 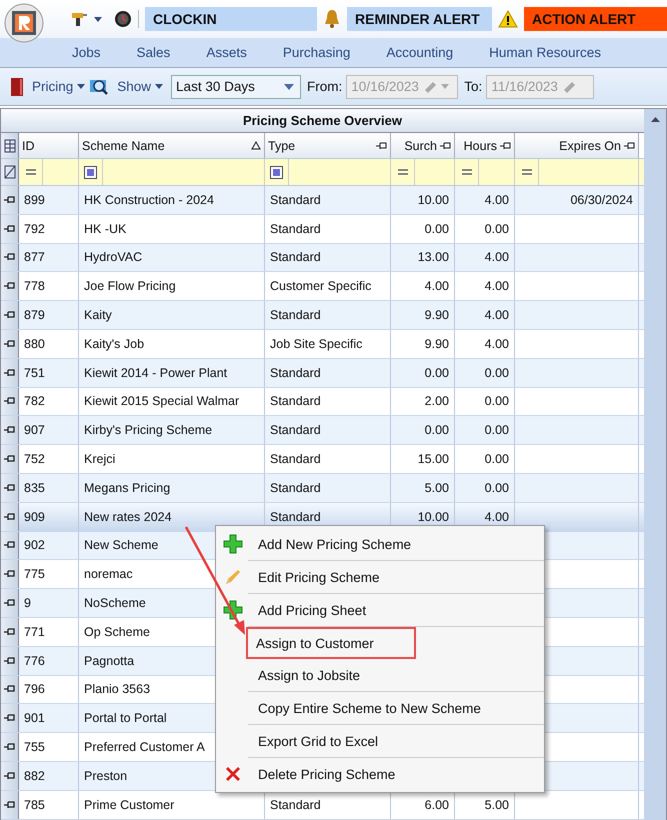 What do you see at coordinates (127, 487) in the screenshot?
I see `table-cell: Megans Pricing` at bounding box center [127, 487].